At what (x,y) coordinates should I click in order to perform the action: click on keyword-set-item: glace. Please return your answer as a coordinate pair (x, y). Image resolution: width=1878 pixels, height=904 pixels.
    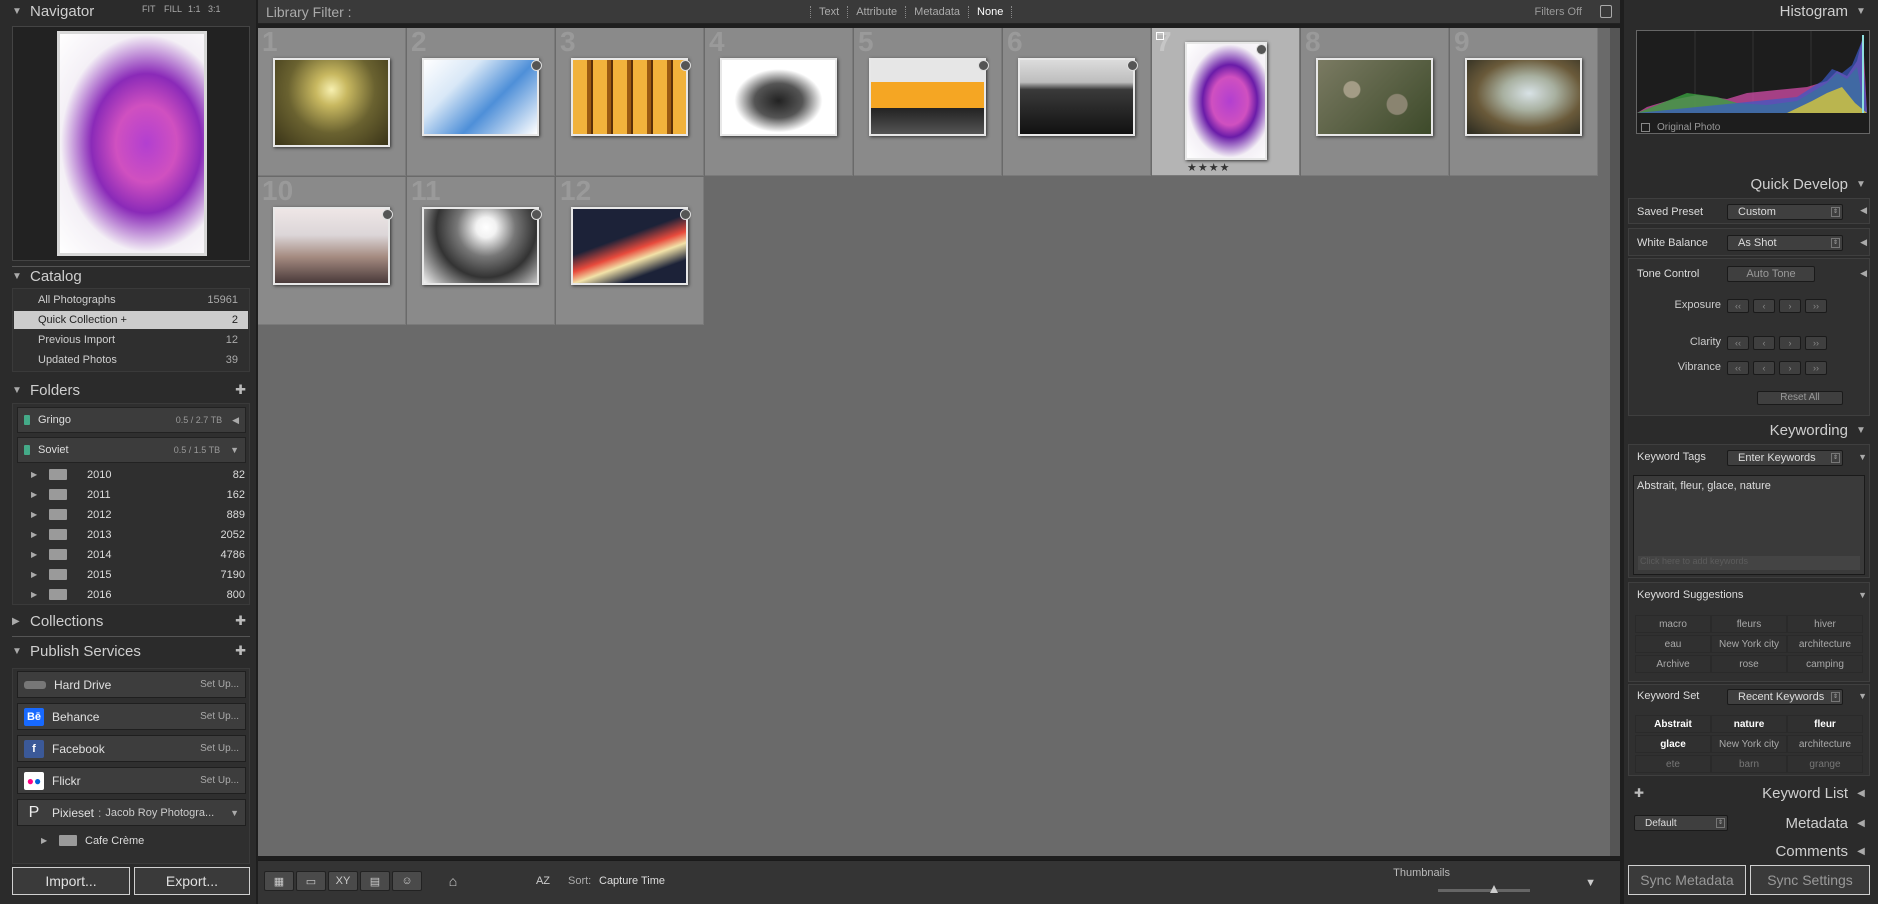
    Looking at the image, I should click on (1673, 744).